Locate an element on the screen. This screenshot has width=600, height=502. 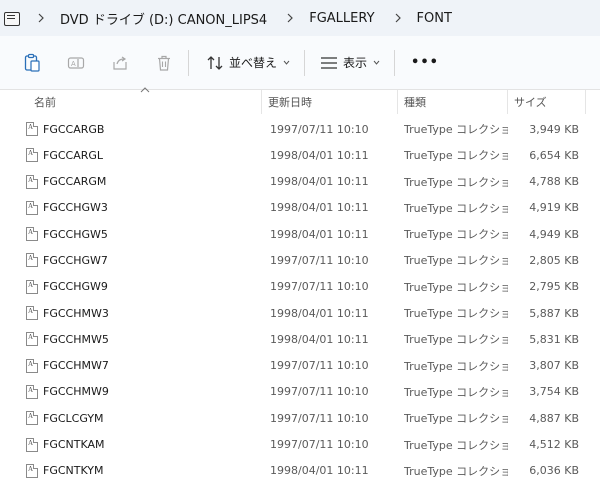
column-header-row: 名前 更新日時 種類 サイズ is located at coordinates (300, 100).